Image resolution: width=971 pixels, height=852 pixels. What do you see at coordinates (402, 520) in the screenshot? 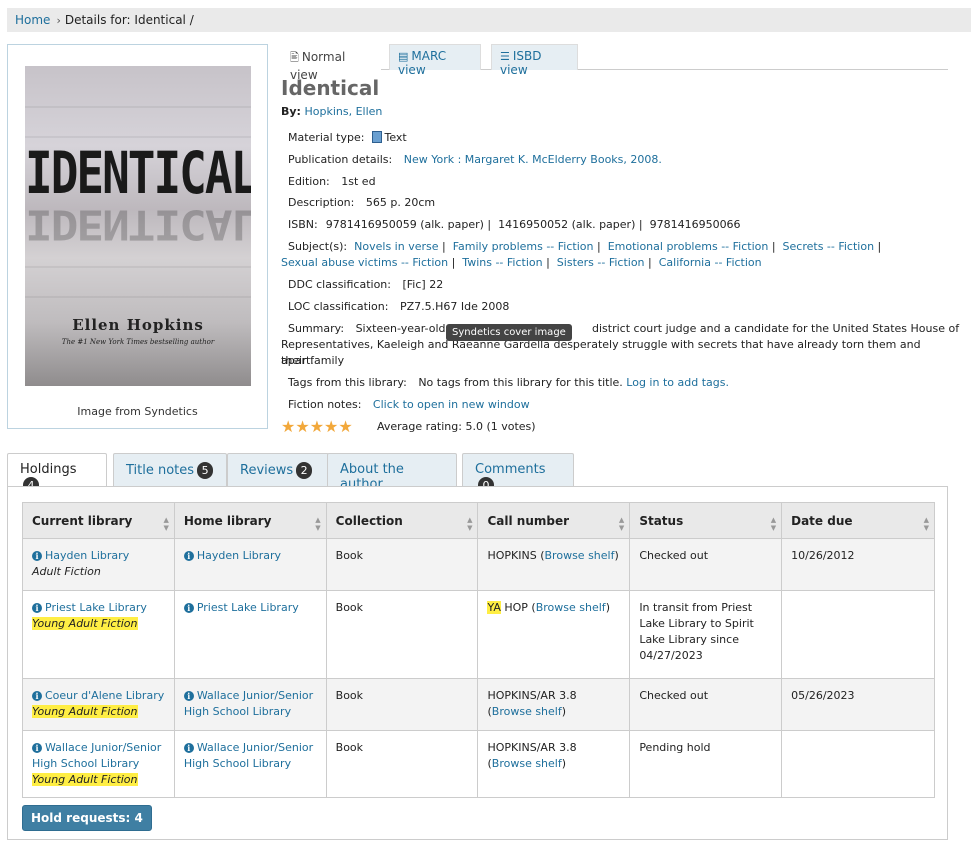
I see `column-header: Collection ▲ ▼` at bounding box center [402, 520].